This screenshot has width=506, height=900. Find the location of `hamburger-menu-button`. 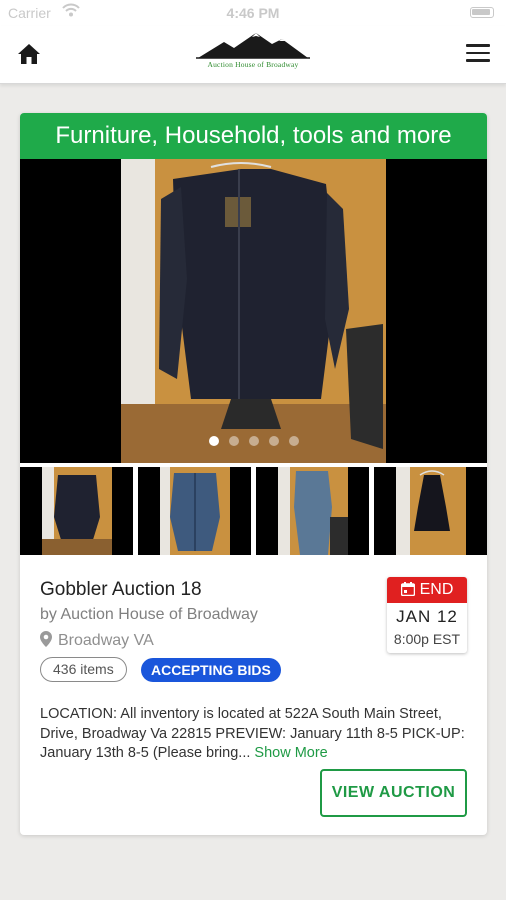

hamburger-menu-button is located at coordinates (478, 54).